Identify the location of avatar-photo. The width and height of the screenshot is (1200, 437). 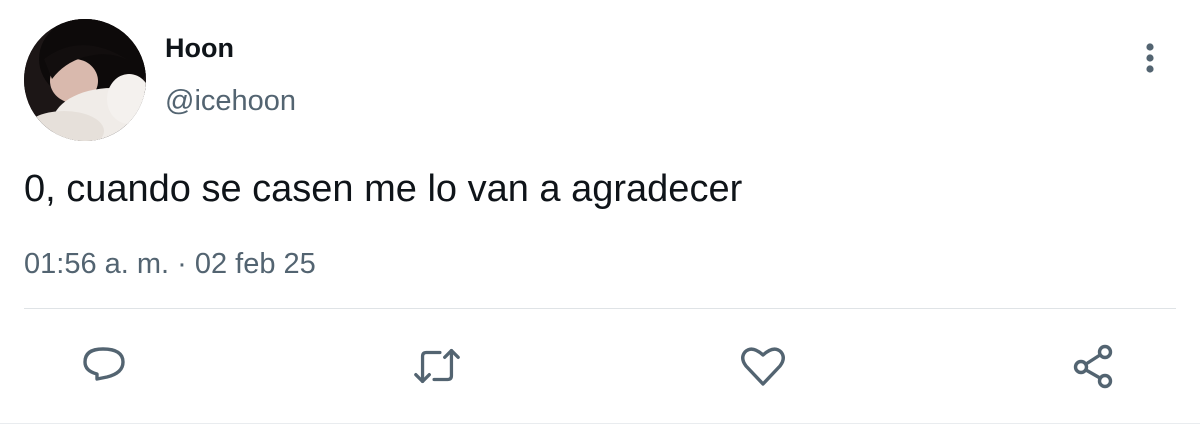
(85, 80).